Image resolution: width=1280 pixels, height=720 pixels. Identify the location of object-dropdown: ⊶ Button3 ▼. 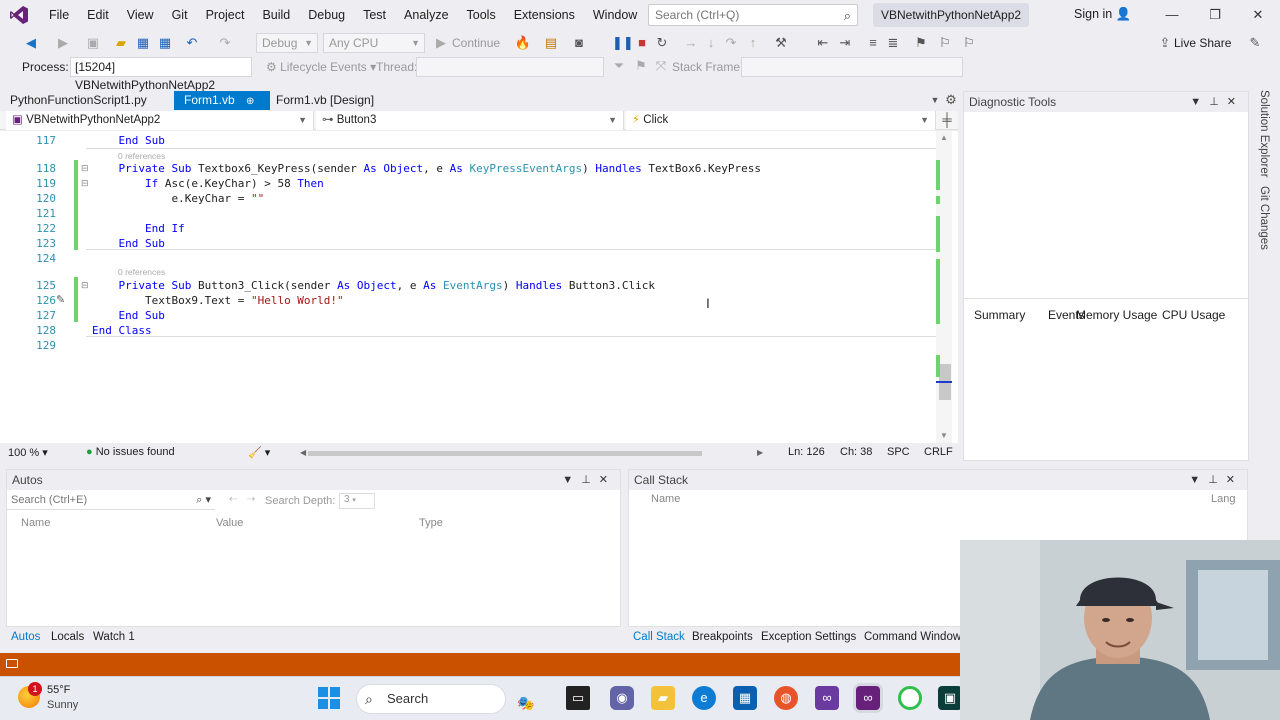
(470, 120).